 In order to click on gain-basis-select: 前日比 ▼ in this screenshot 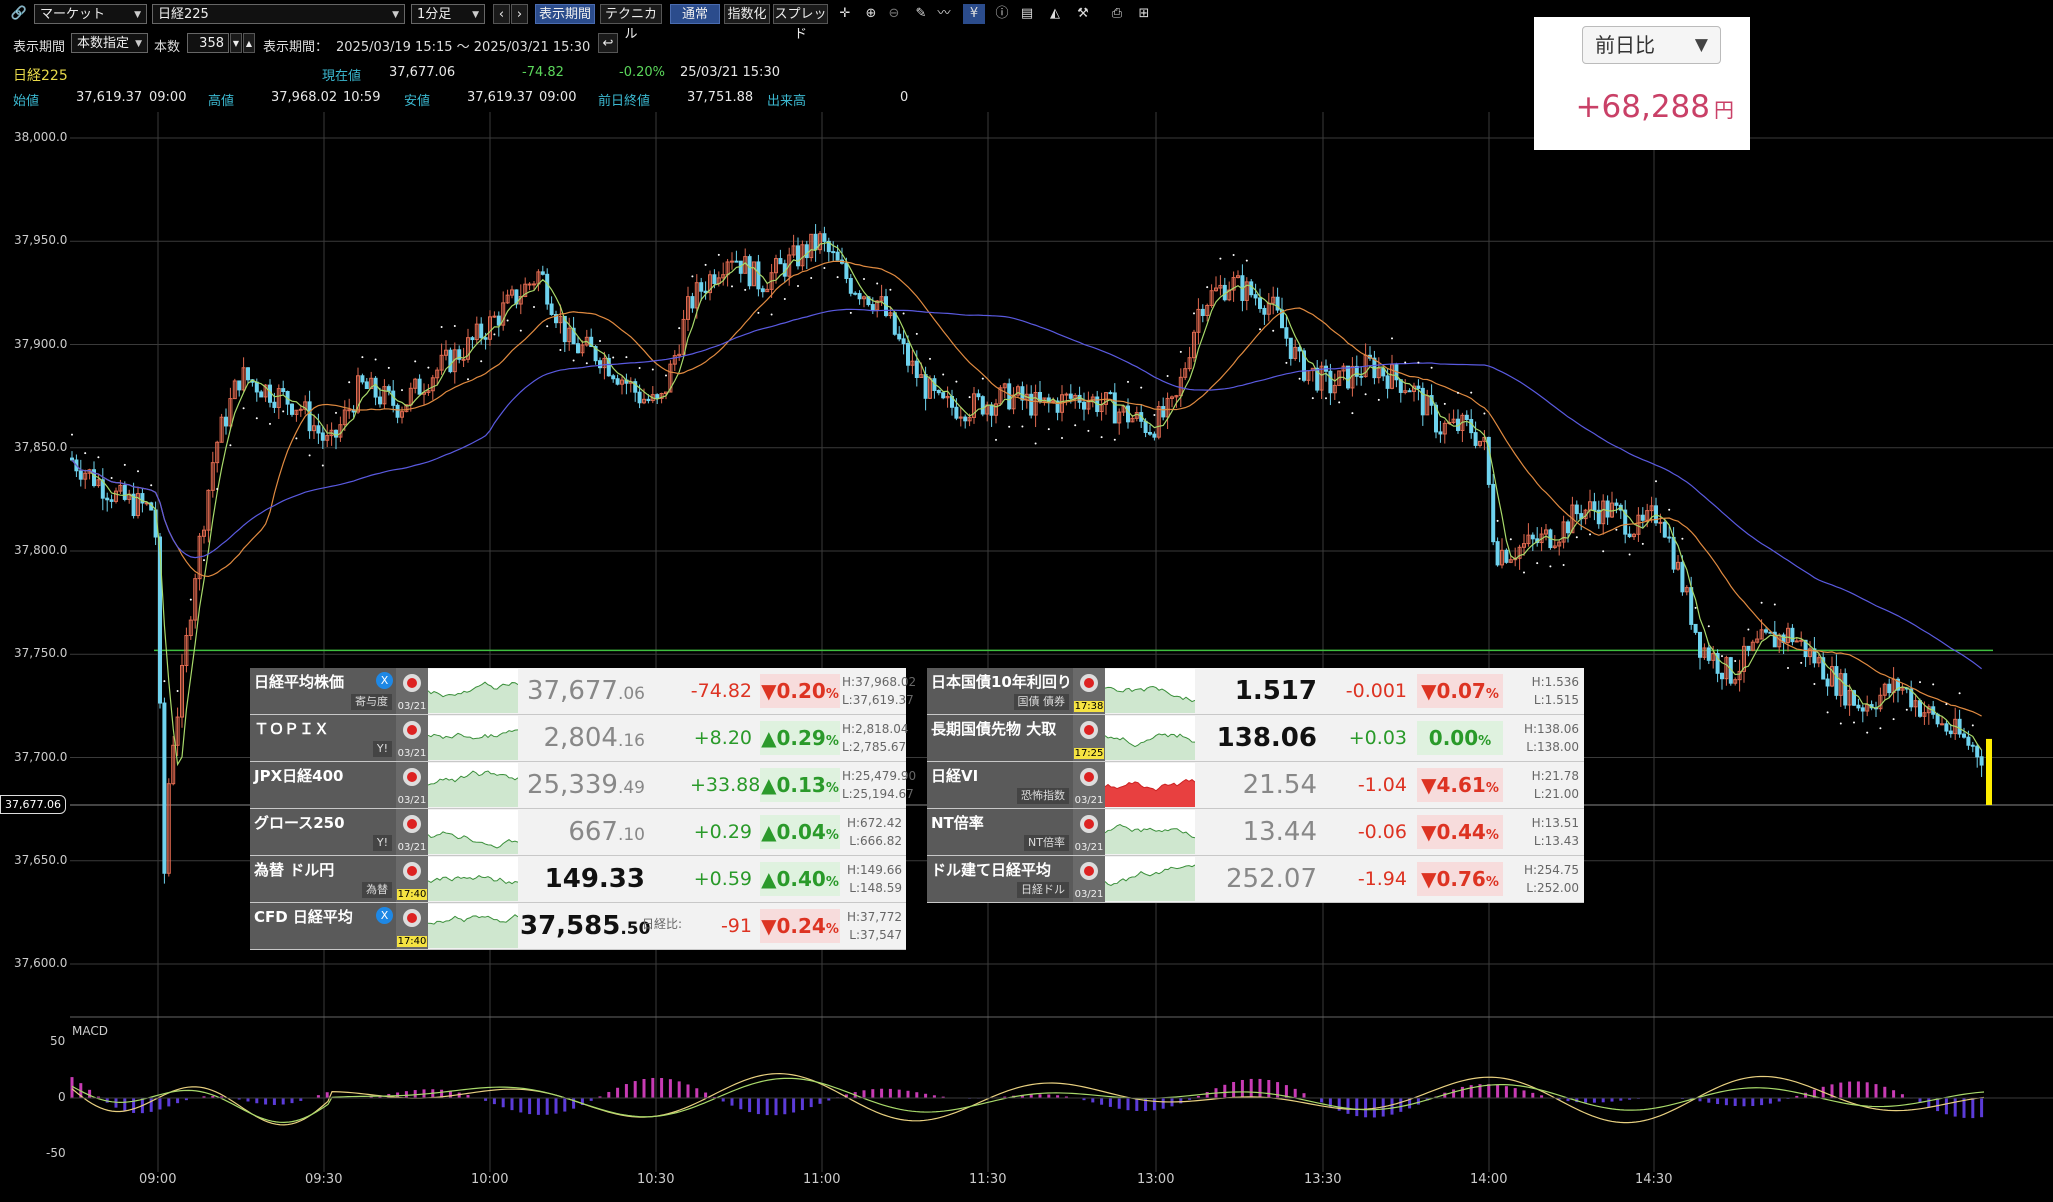, I will do `click(1651, 45)`.